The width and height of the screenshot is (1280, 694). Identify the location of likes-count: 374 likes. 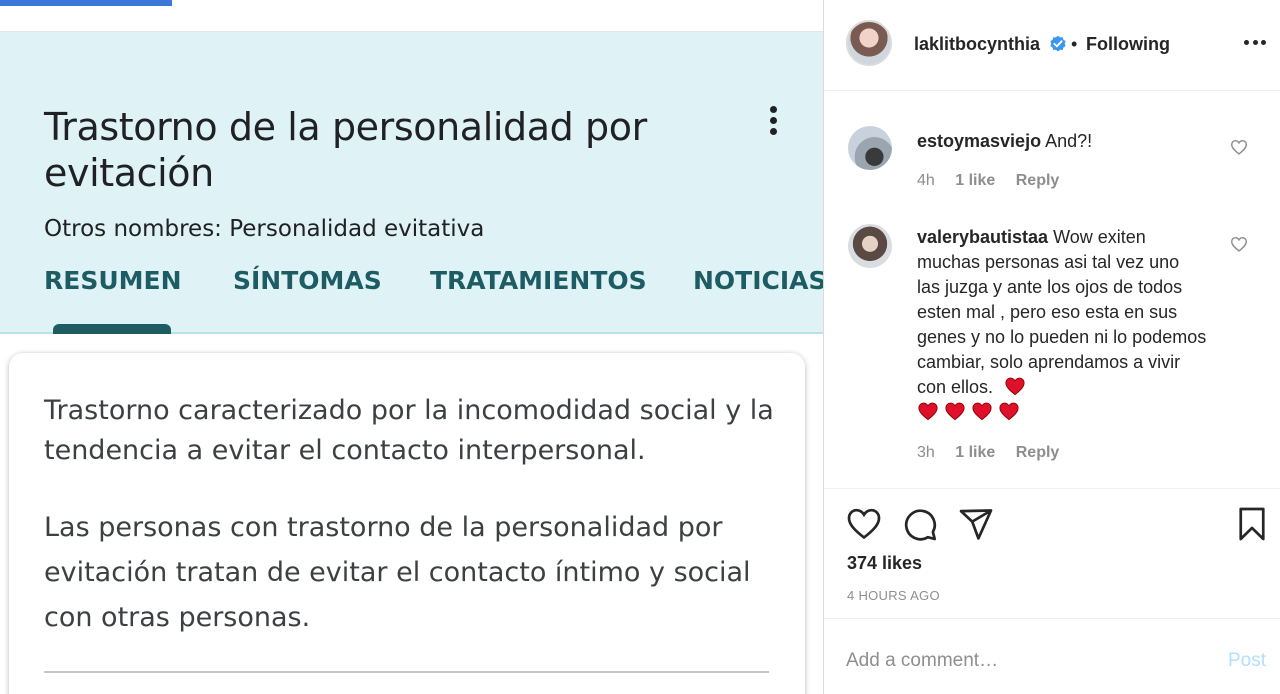
(884, 563).